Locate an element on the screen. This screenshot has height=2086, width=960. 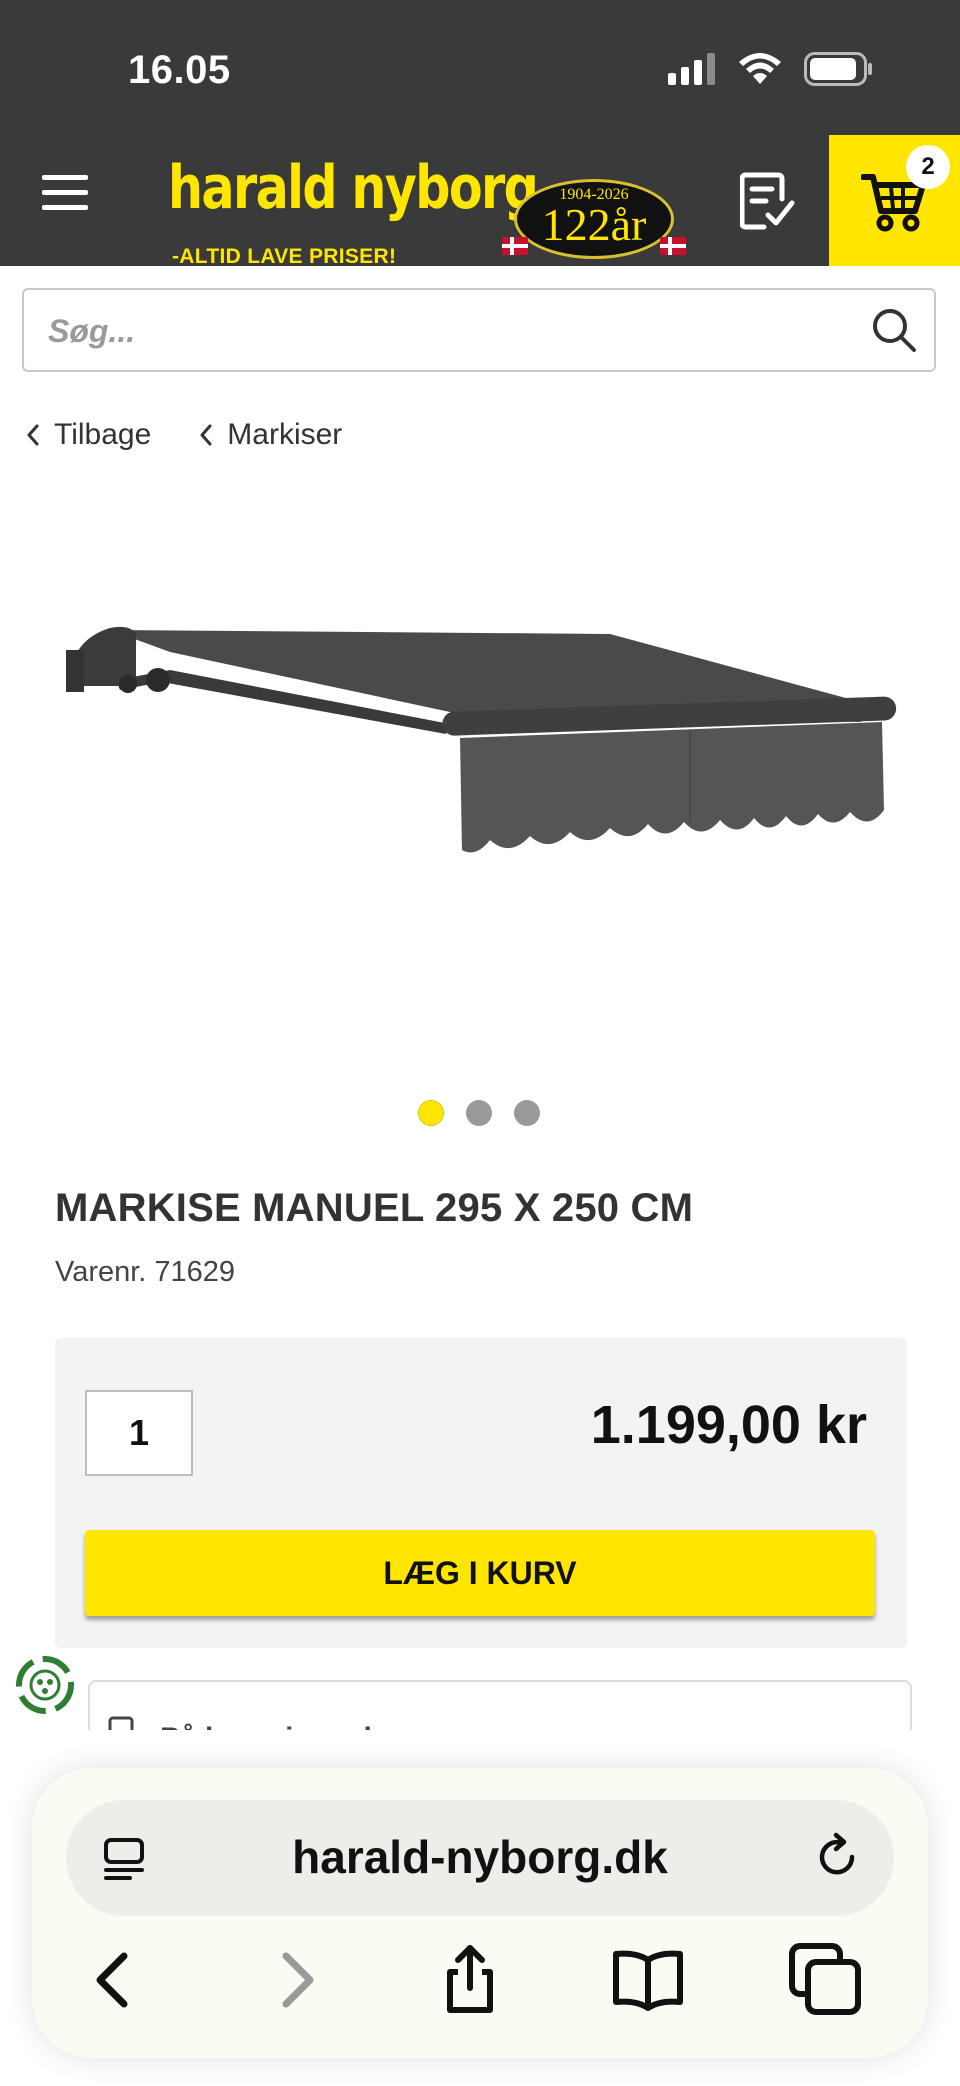
back-icon is located at coordinates (114, 1980).